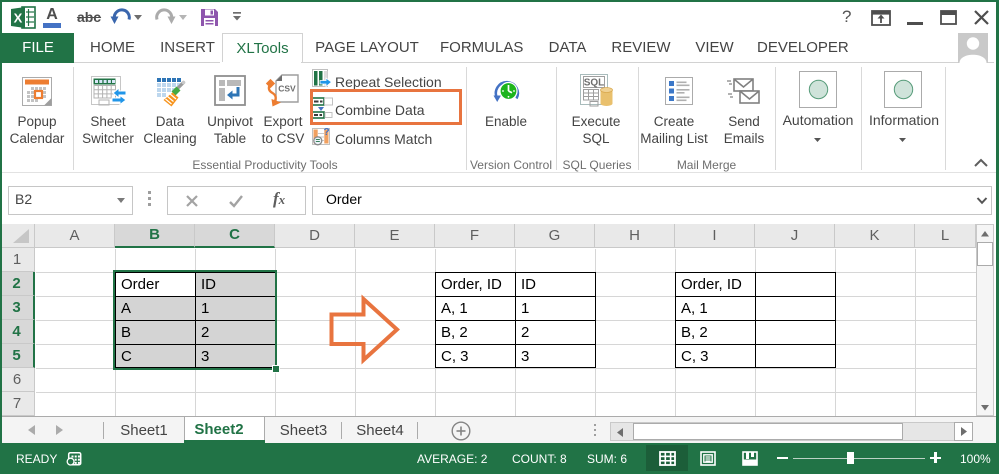 The height and width of the screenshot is (474, 999). Describe the element at coordinates (18, 18) in the screenshot. I see `svg-text: X` at that location.